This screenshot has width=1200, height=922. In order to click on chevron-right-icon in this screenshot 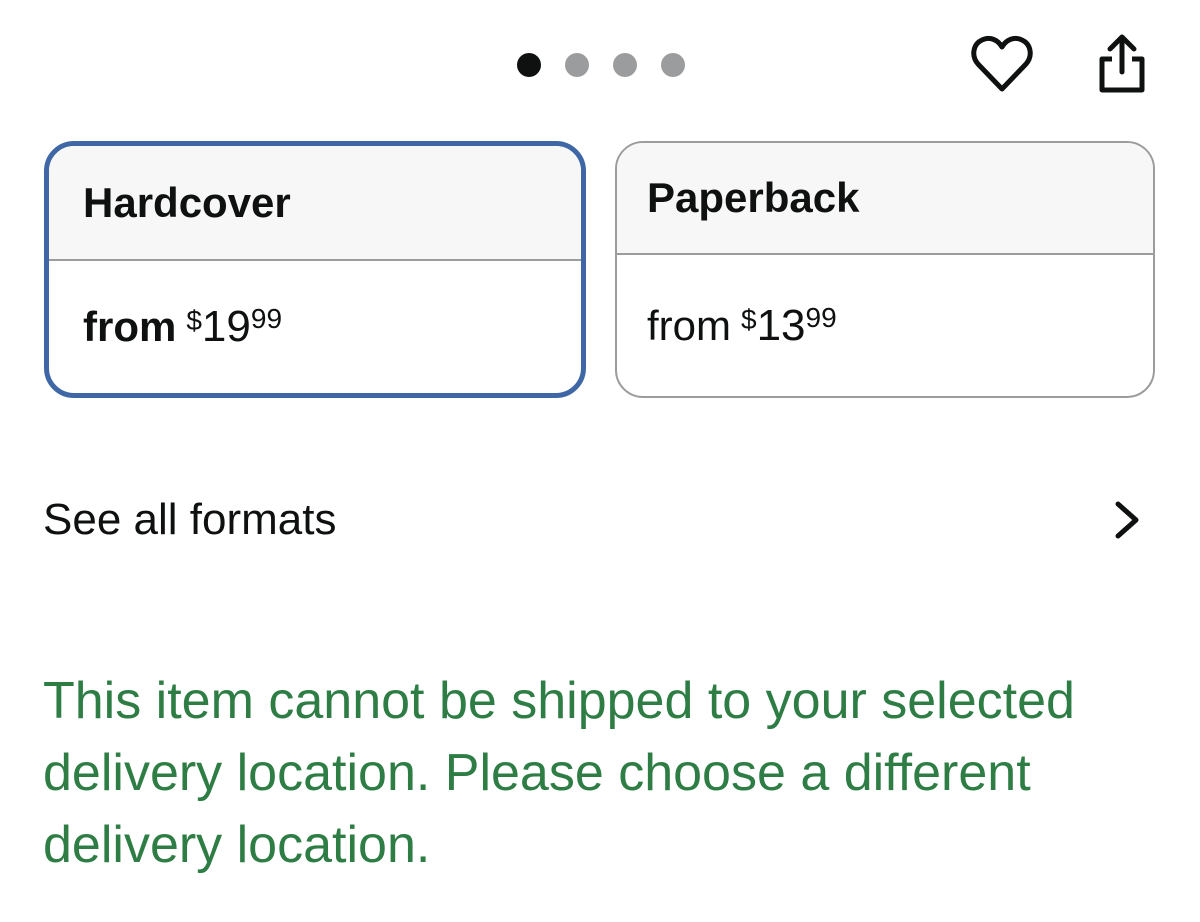, I will do `click(1127, 520)`.